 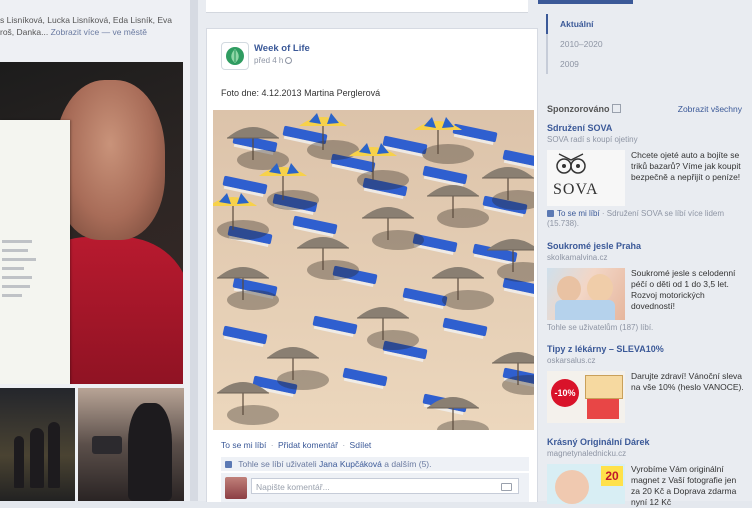 I want to click on page-name-link: Week of Life, so click(x=282, y=48).